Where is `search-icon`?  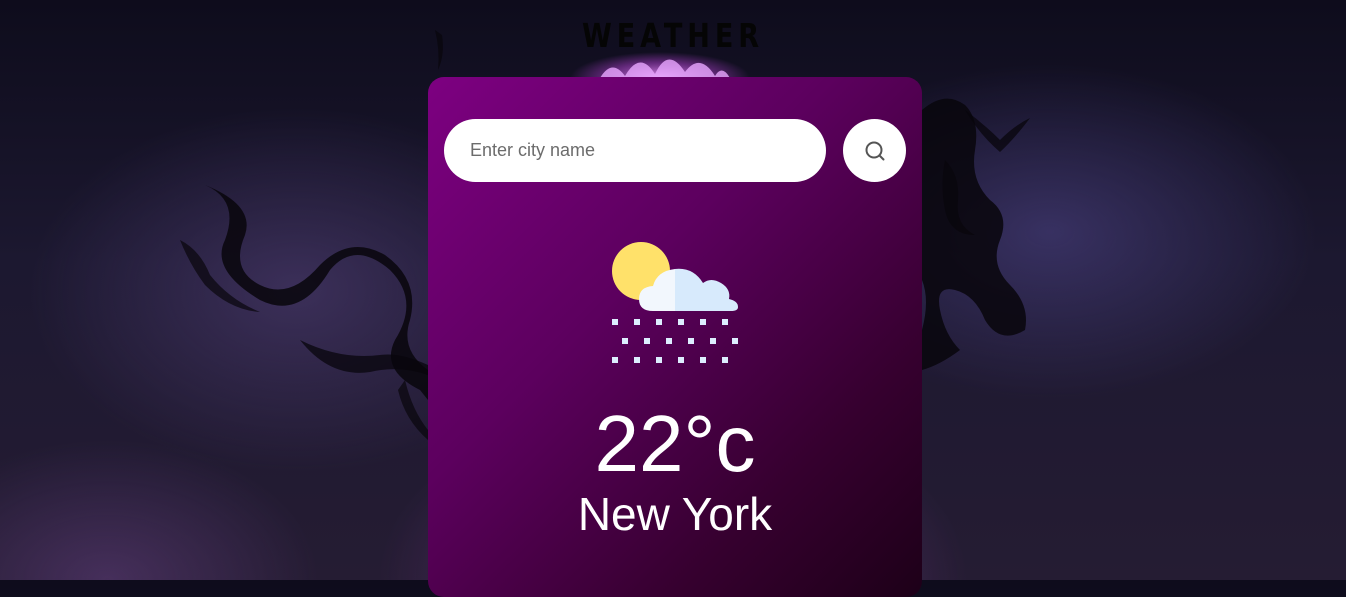 search-icon is located at coordinates (874, 150).